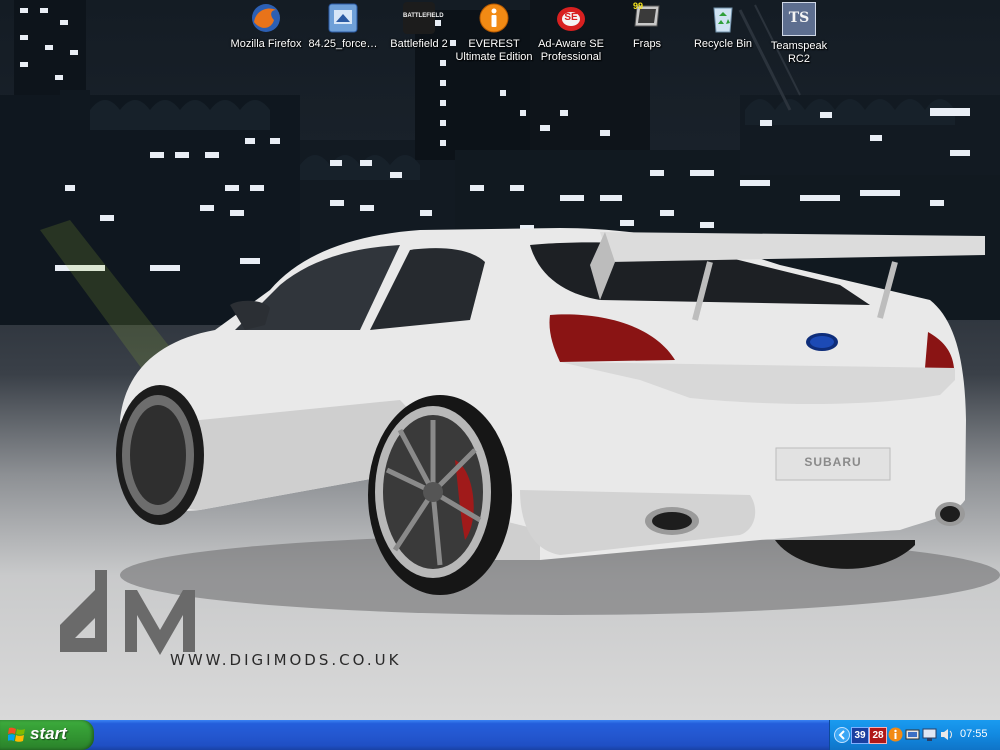 This screenshot has width=1000, height=750. What do you see at coordinates (638, 6) in the screenshot?
I see `fraps-logo-text: 99` at bounding box center [638, 6].